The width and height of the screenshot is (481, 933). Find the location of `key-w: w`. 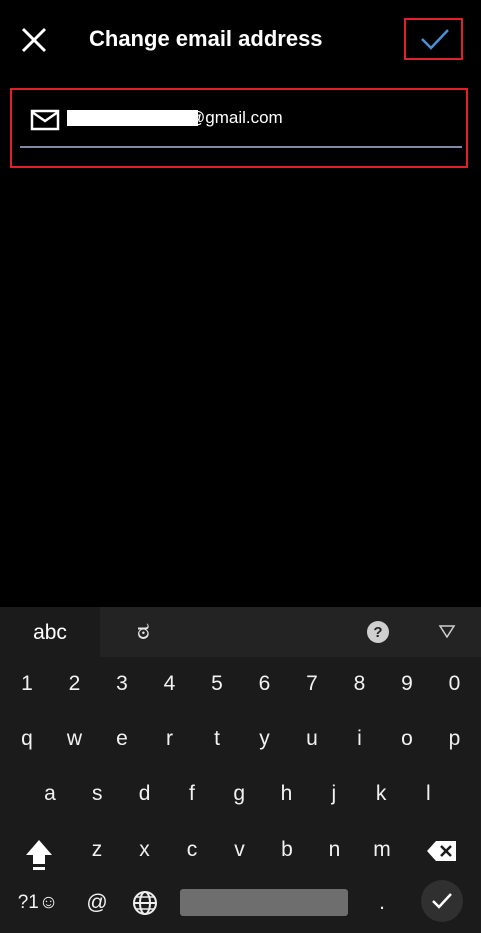

key-w: w is located at coordinates (75, 739).